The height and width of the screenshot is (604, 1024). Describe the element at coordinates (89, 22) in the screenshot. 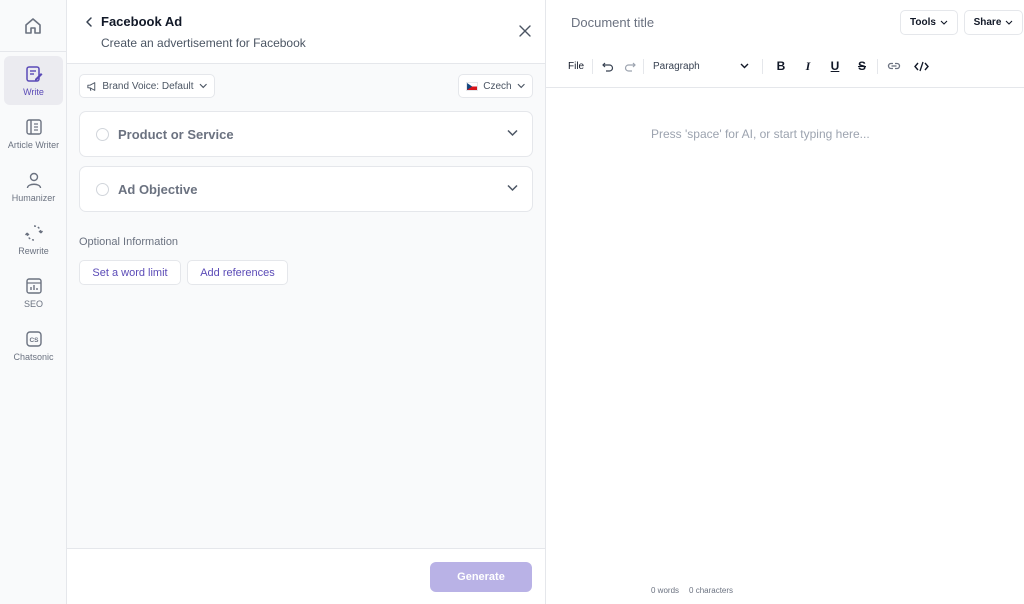

I see `back-chevron-icon` at that location.